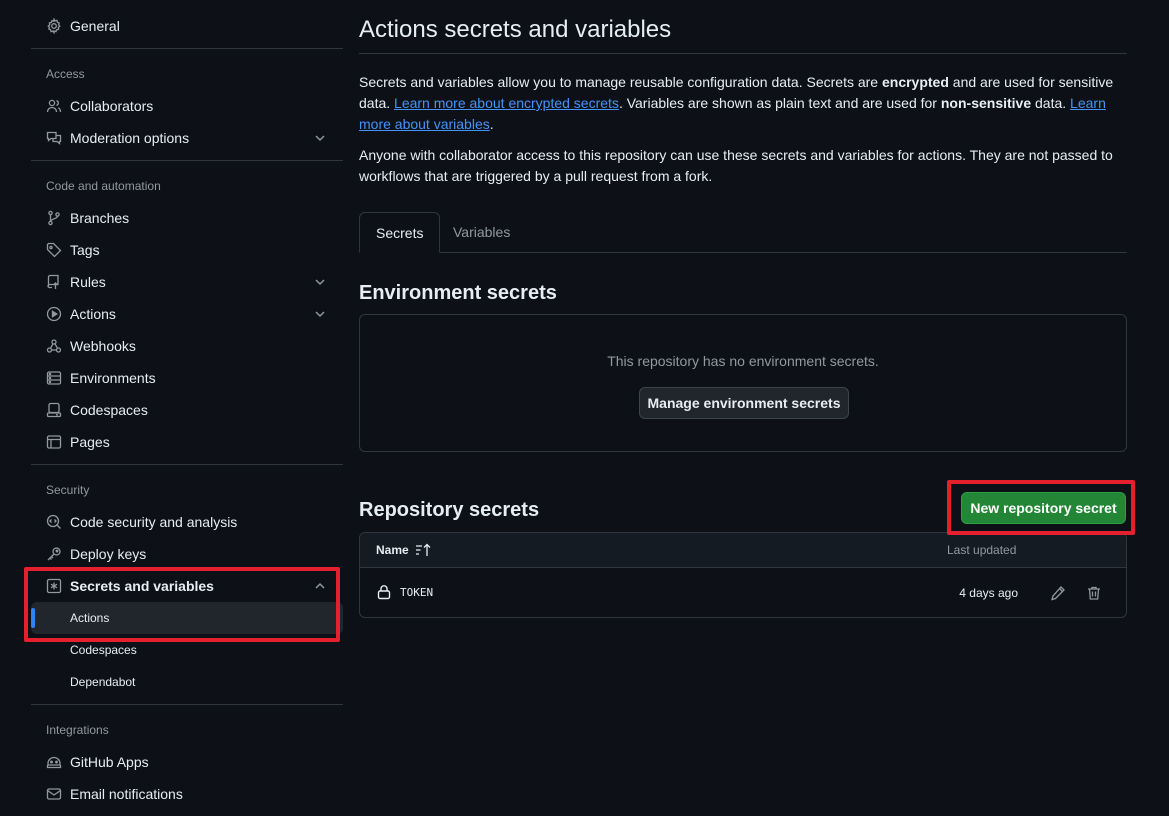  What do you see at coordinates (187, 650) in the screenshot?
I see `sidebar-subitem-codespaces: Codespaces` at bounding box center [187, 650].